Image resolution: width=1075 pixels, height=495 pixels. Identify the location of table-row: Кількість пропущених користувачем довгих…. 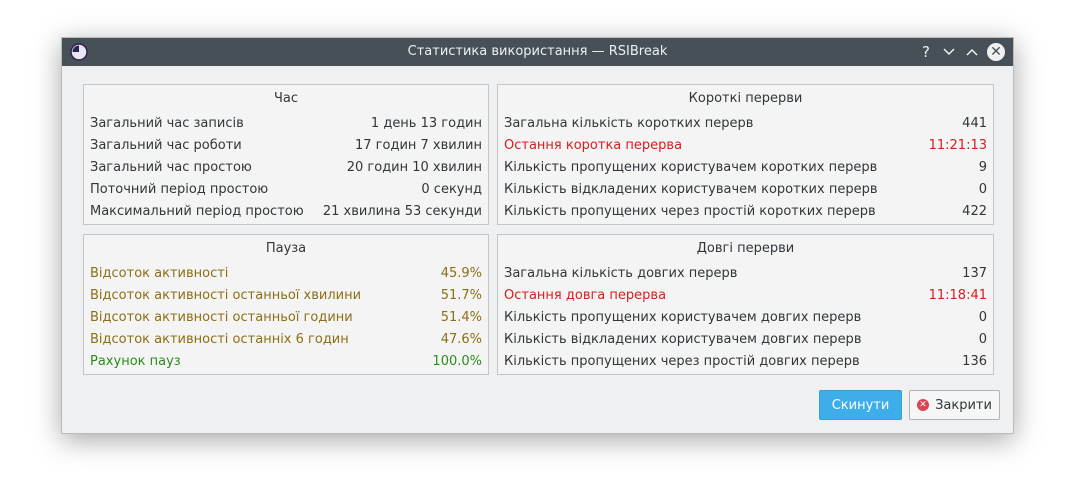
(745, 318).